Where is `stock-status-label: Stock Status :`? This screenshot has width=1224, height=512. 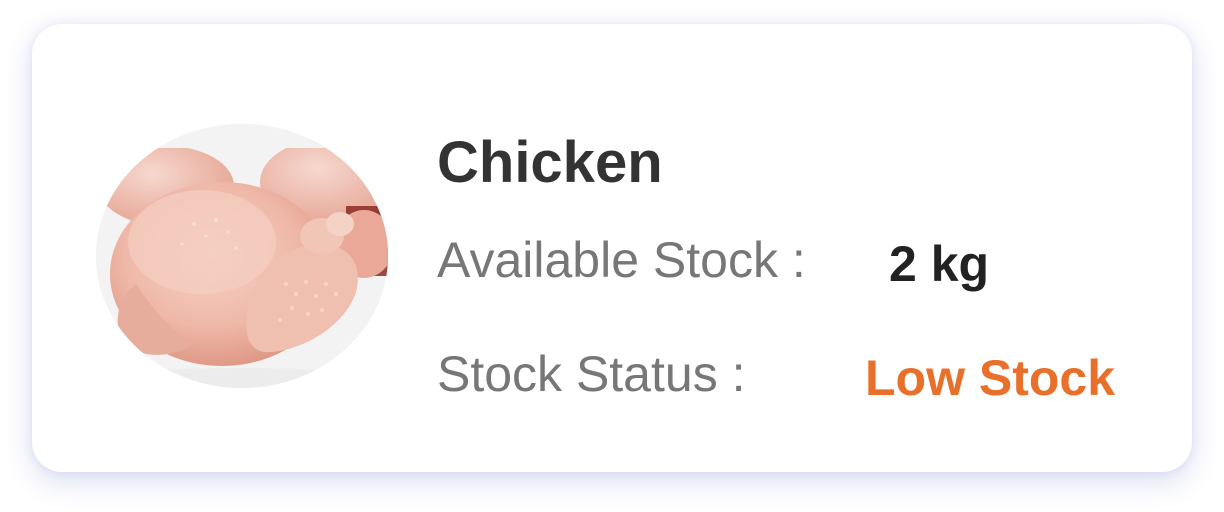 stock-status-label: Stock Status : is located at coordinates (591, 374).